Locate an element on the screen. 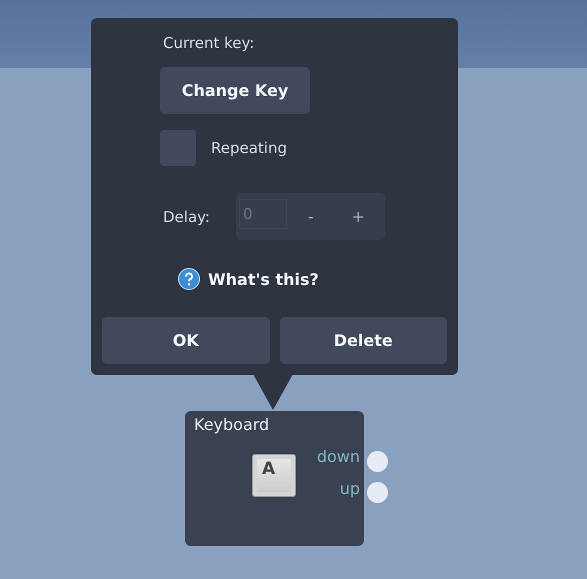 This screenshot has width=587, height=579. help-icon is located at coordinates (189, 279).